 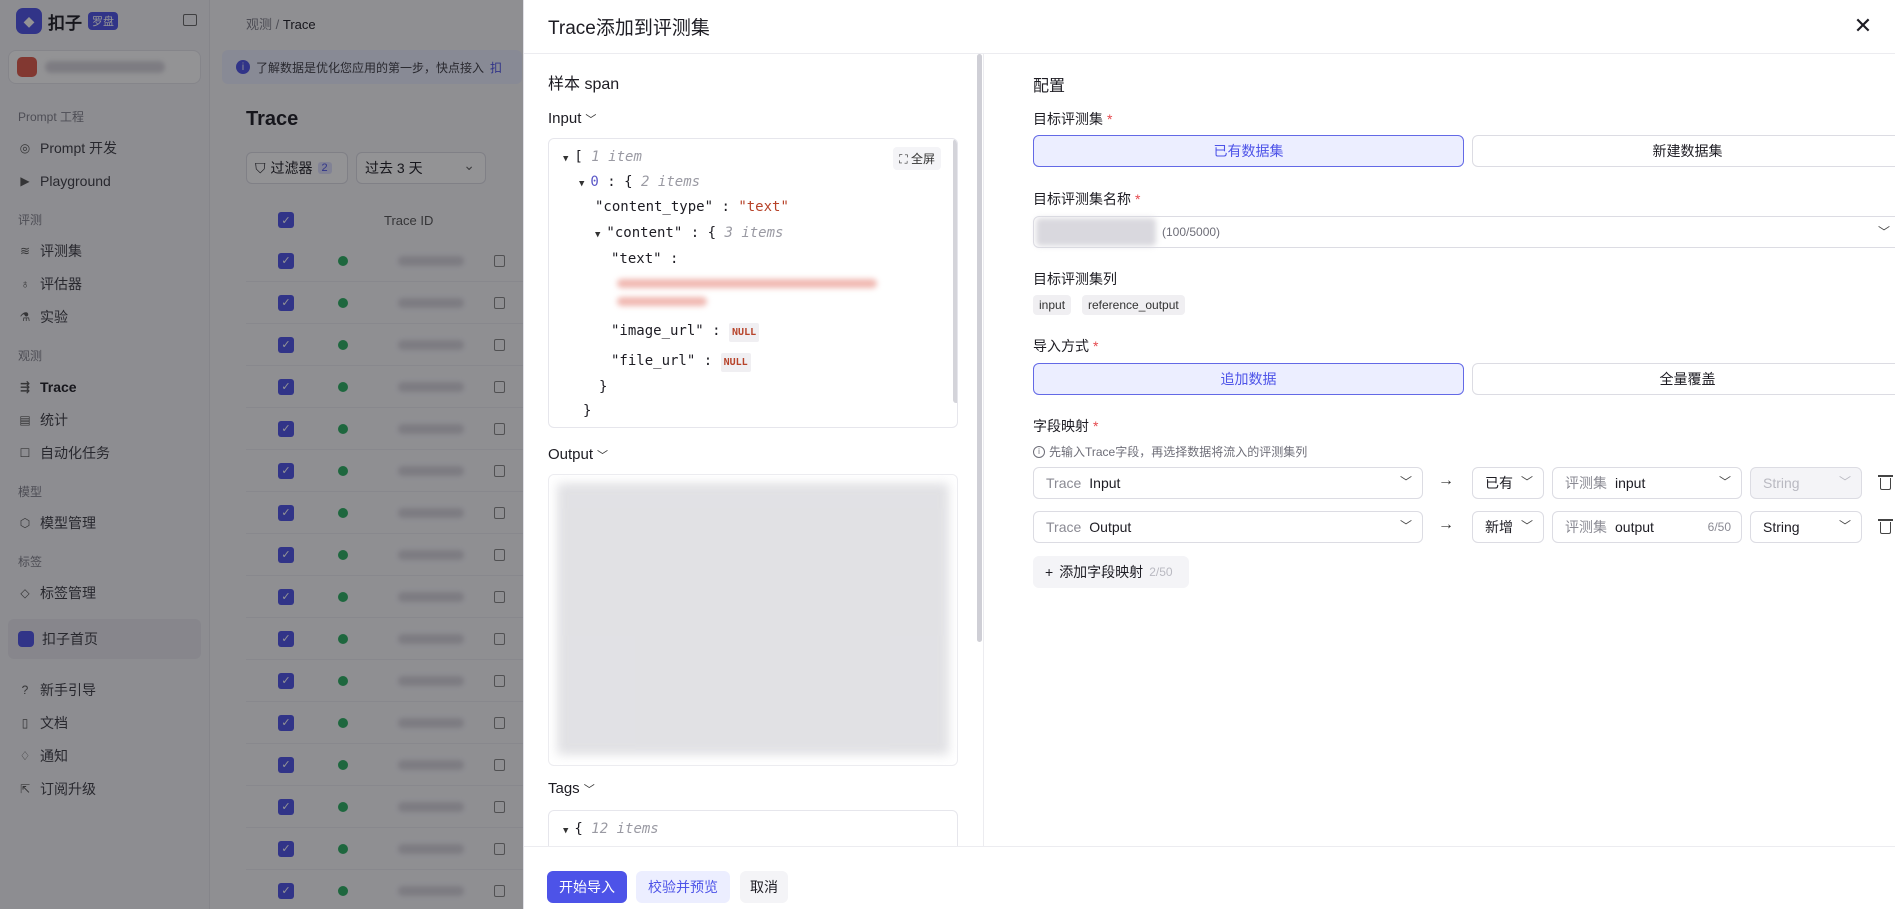 I want to click on blurred-dataset-name, so click(x=1096, y=232).